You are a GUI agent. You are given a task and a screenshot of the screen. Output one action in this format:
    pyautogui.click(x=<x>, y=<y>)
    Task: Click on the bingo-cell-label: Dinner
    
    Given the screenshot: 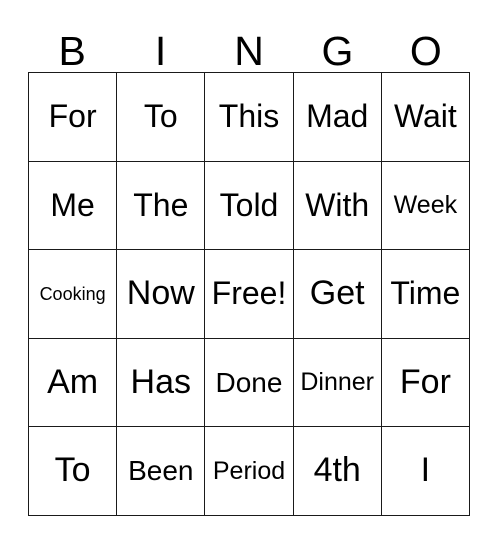 What is the action you would take?
    pyautogui.click(x=337, y=382)
    